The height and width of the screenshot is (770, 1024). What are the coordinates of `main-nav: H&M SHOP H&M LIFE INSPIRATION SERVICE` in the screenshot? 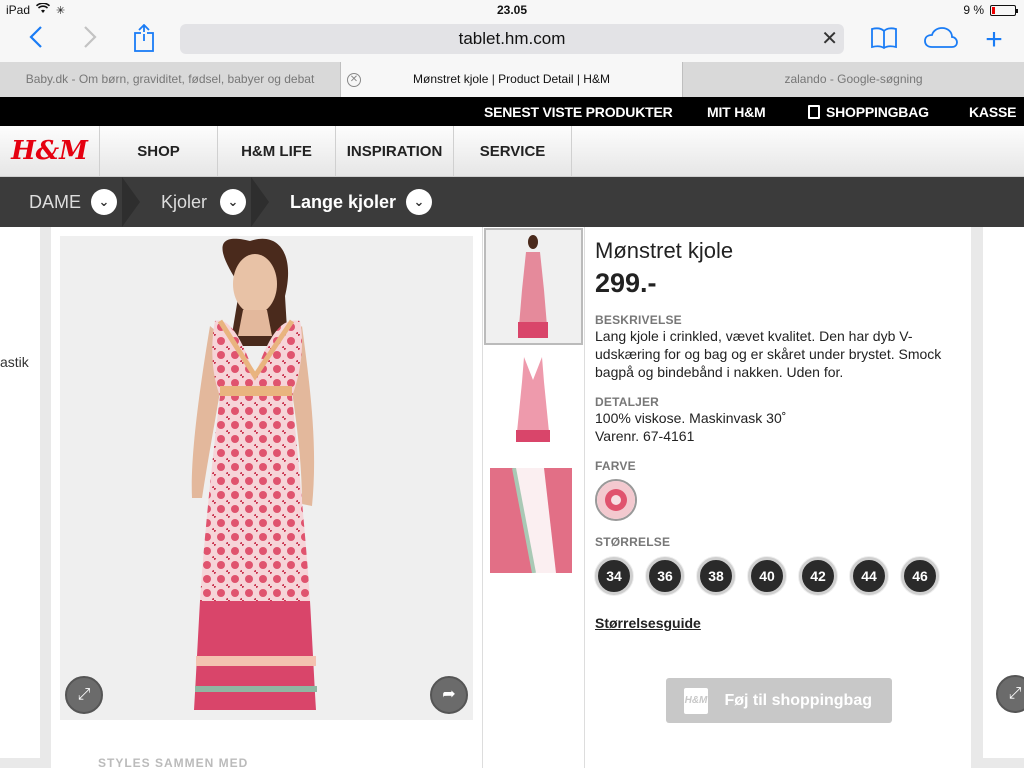 It's located at (512, 151).